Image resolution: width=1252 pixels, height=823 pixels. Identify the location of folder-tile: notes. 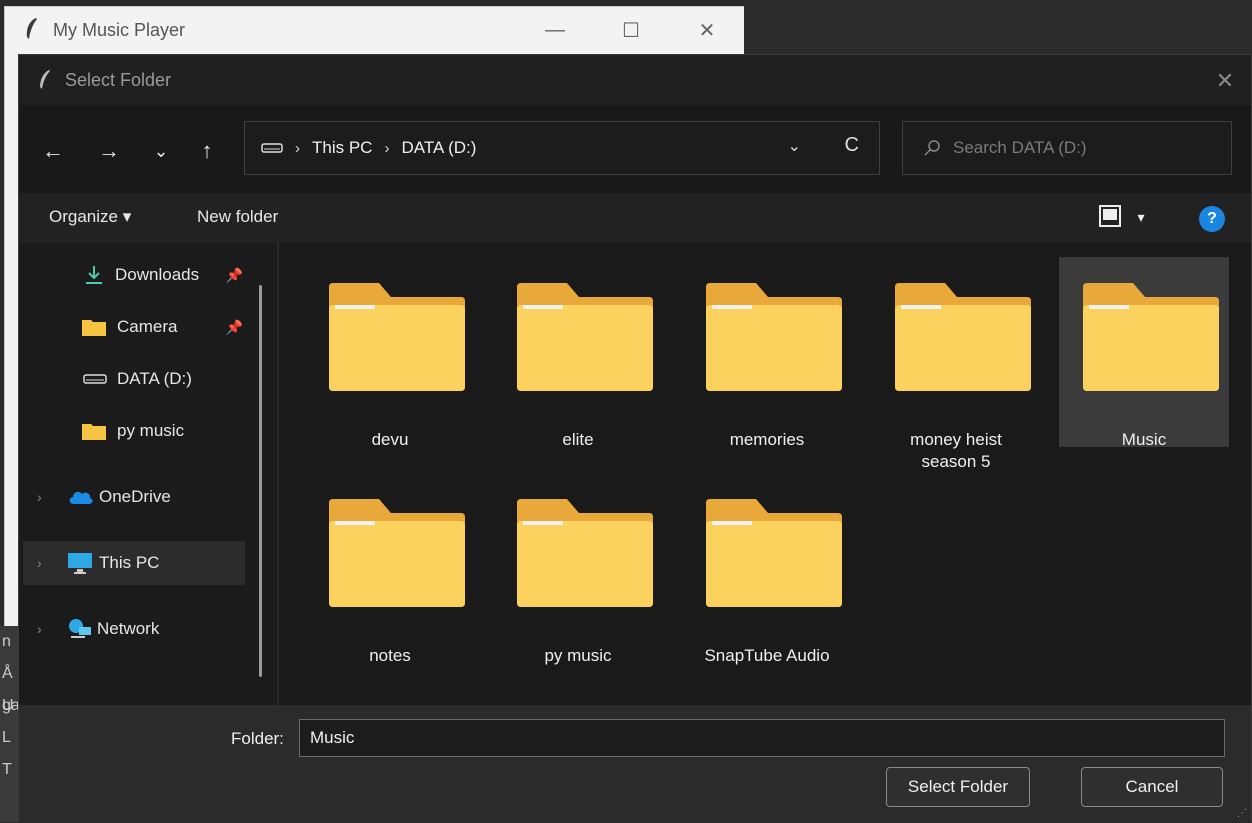
(390, 569).